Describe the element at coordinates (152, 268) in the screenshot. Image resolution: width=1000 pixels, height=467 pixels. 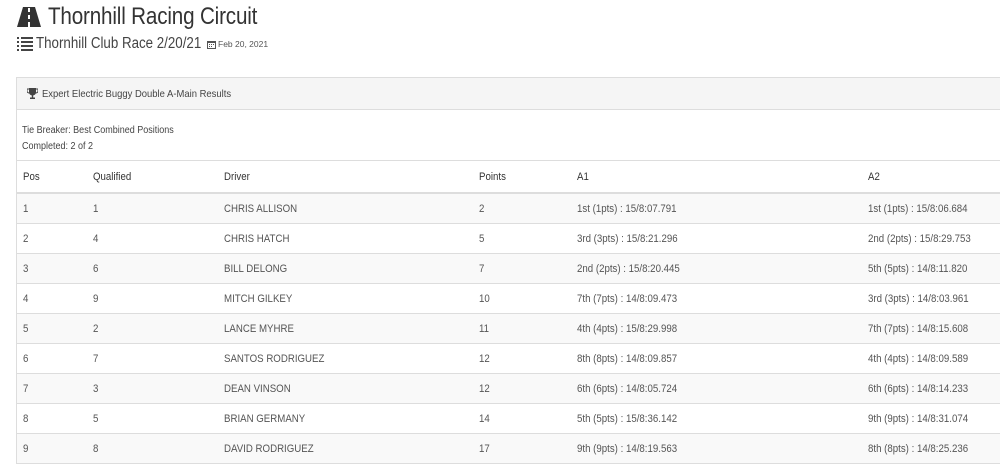
I see `qualified-cell: 6` at that location.